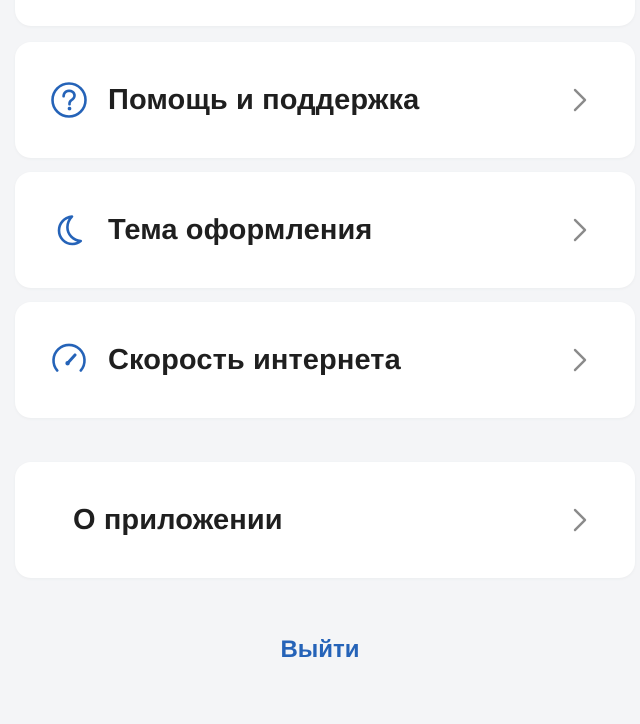 This screenshot has width=640, height=724. Describe the element at coordinates (69, 230) in the screenshot. I see `moon-icon` at that location.